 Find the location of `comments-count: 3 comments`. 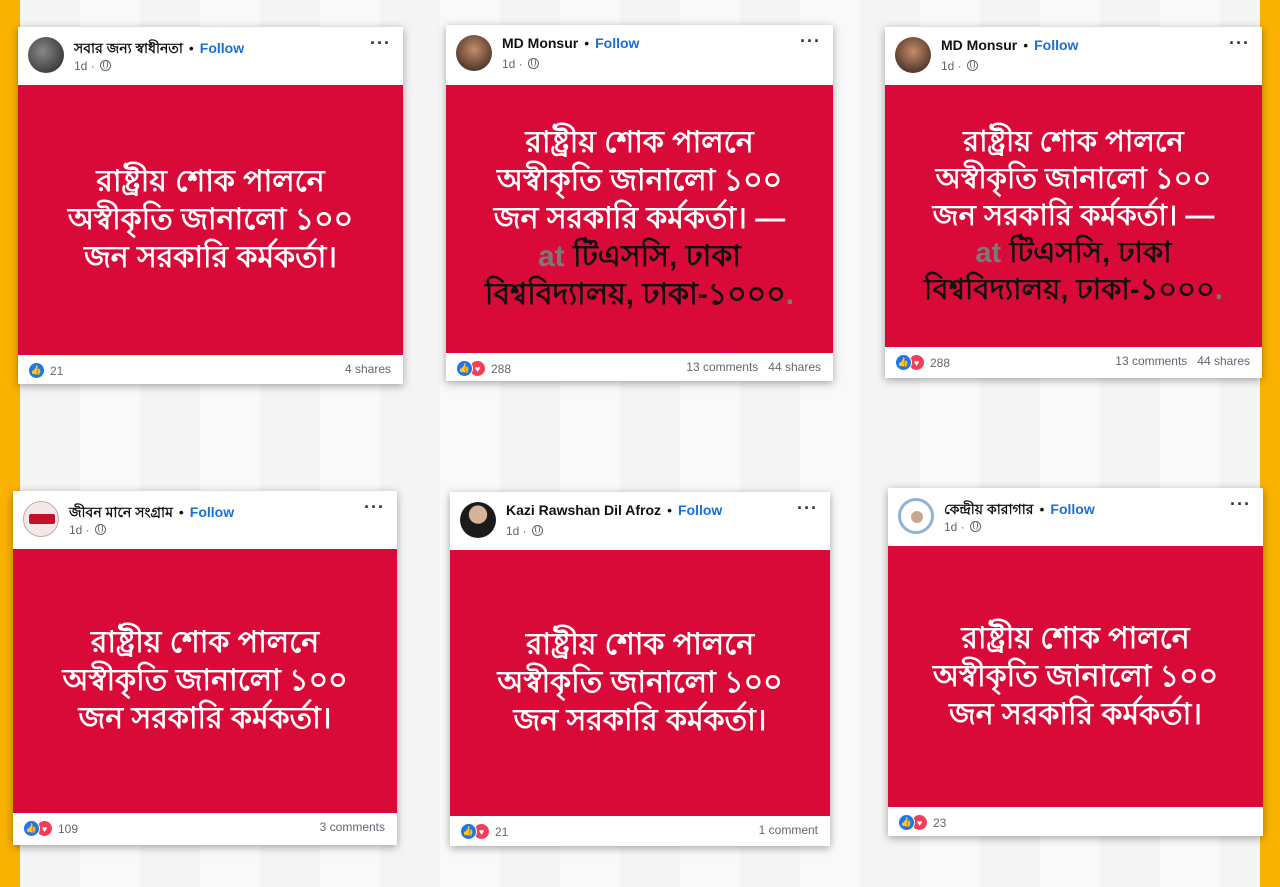

comments-count: 3 comments is located at coordinates (352, 827).